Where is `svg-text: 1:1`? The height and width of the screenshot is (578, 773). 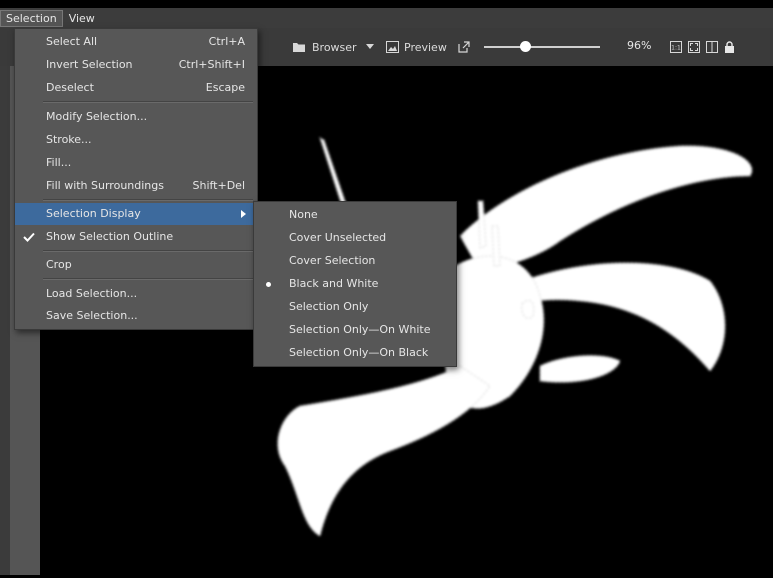
svg-text: 1:1 is located at coordinates (676, 48).